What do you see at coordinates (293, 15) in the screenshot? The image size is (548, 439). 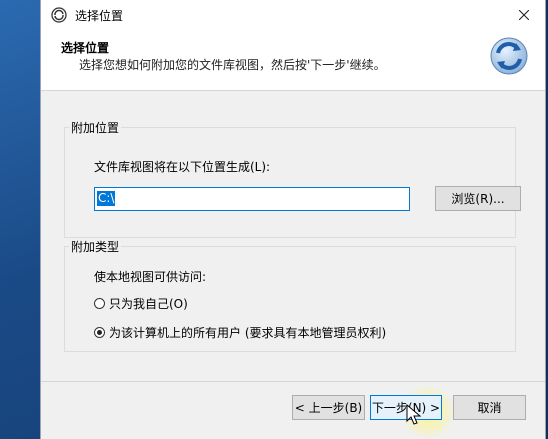 I see `title-bar: 选择位置` at bounding box center [293, 15].